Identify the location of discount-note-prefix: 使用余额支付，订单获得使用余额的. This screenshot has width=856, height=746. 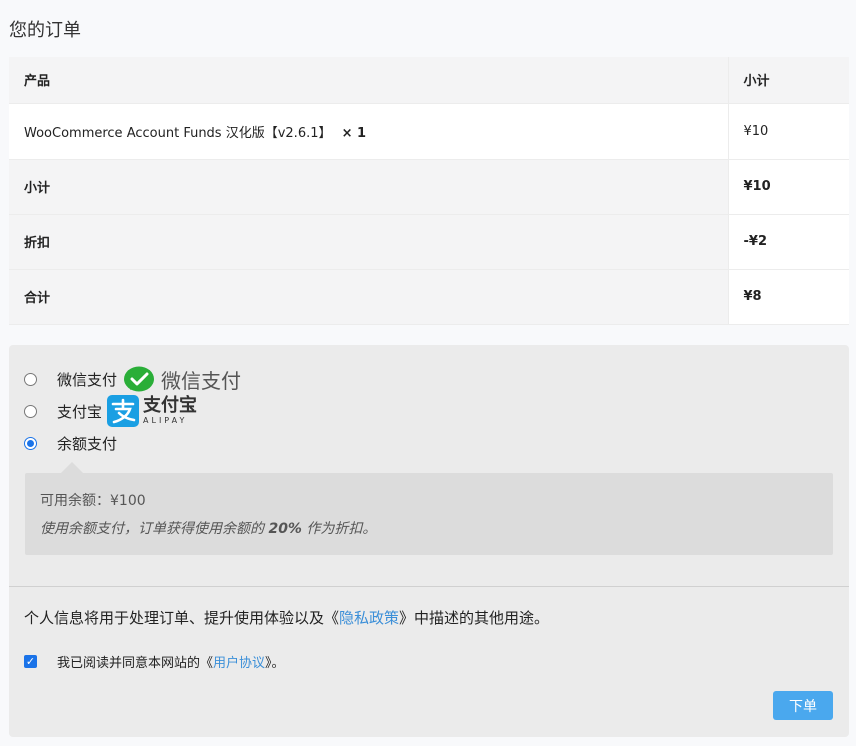
(154, 529).